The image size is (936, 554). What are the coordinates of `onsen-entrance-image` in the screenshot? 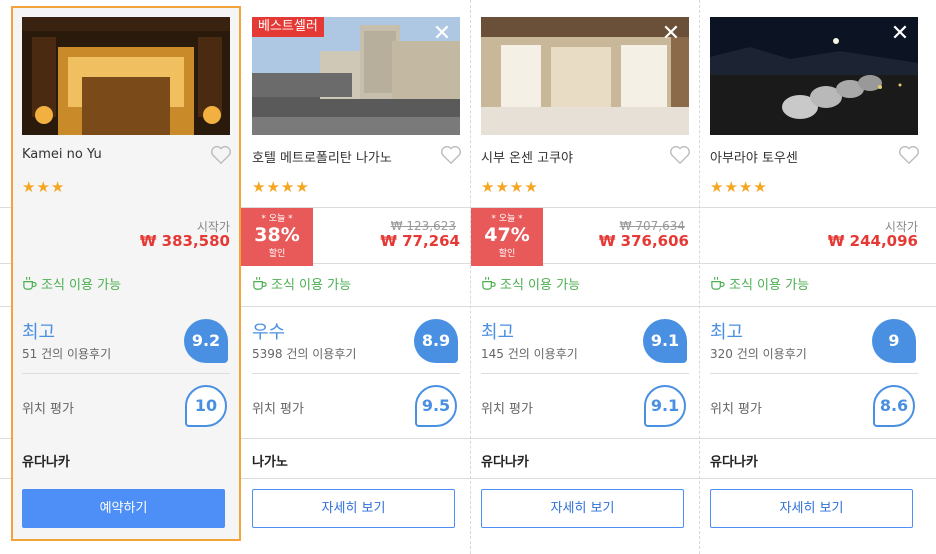 It's located at (126, 76).